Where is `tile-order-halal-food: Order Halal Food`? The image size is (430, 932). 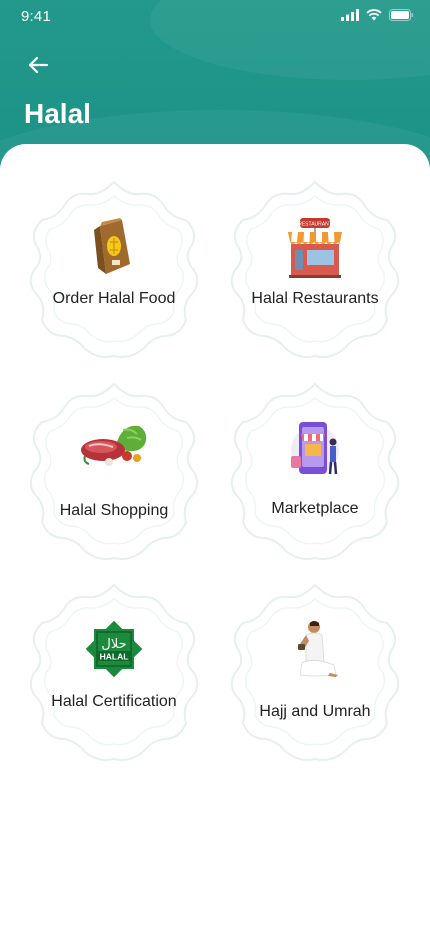
tile-order-halal-food: Order Halal Food is located at coordinates (114, 270).